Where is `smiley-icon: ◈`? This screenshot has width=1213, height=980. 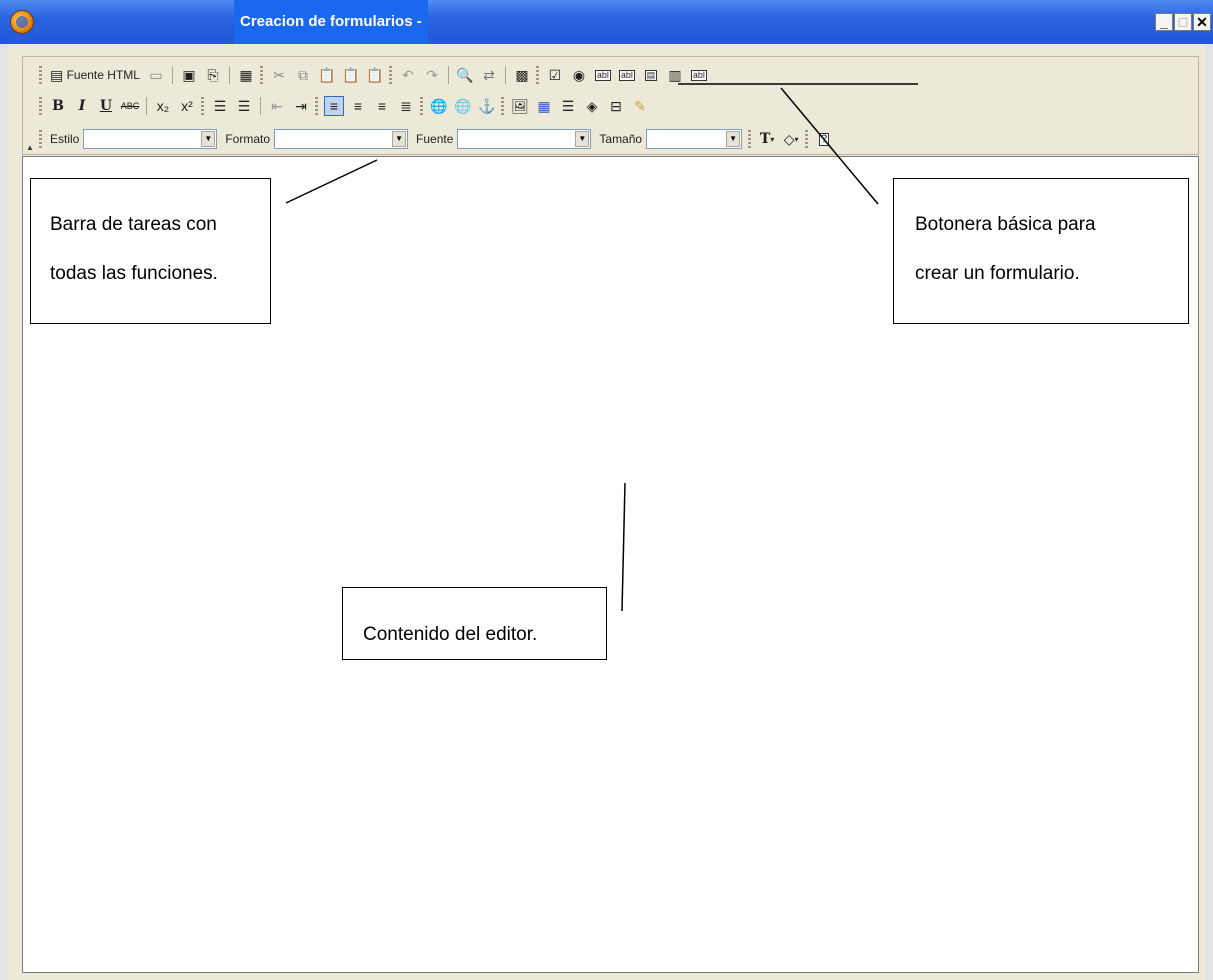 smiley-icon: ◈ is located at coordinates (592, 106).